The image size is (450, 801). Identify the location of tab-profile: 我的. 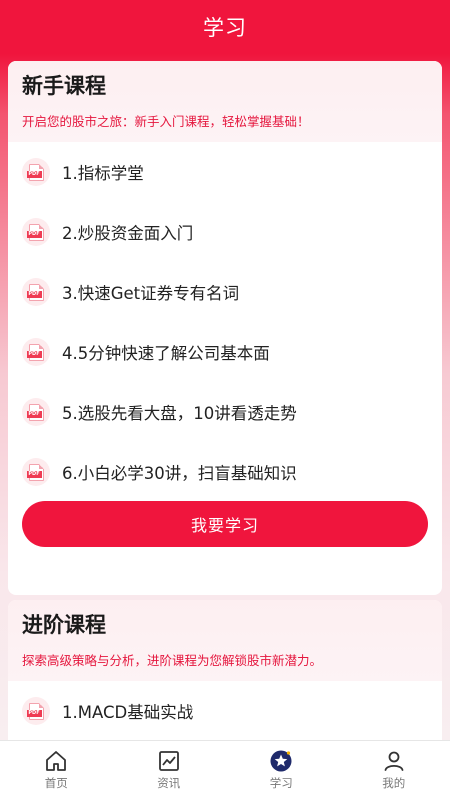
(394, 771).